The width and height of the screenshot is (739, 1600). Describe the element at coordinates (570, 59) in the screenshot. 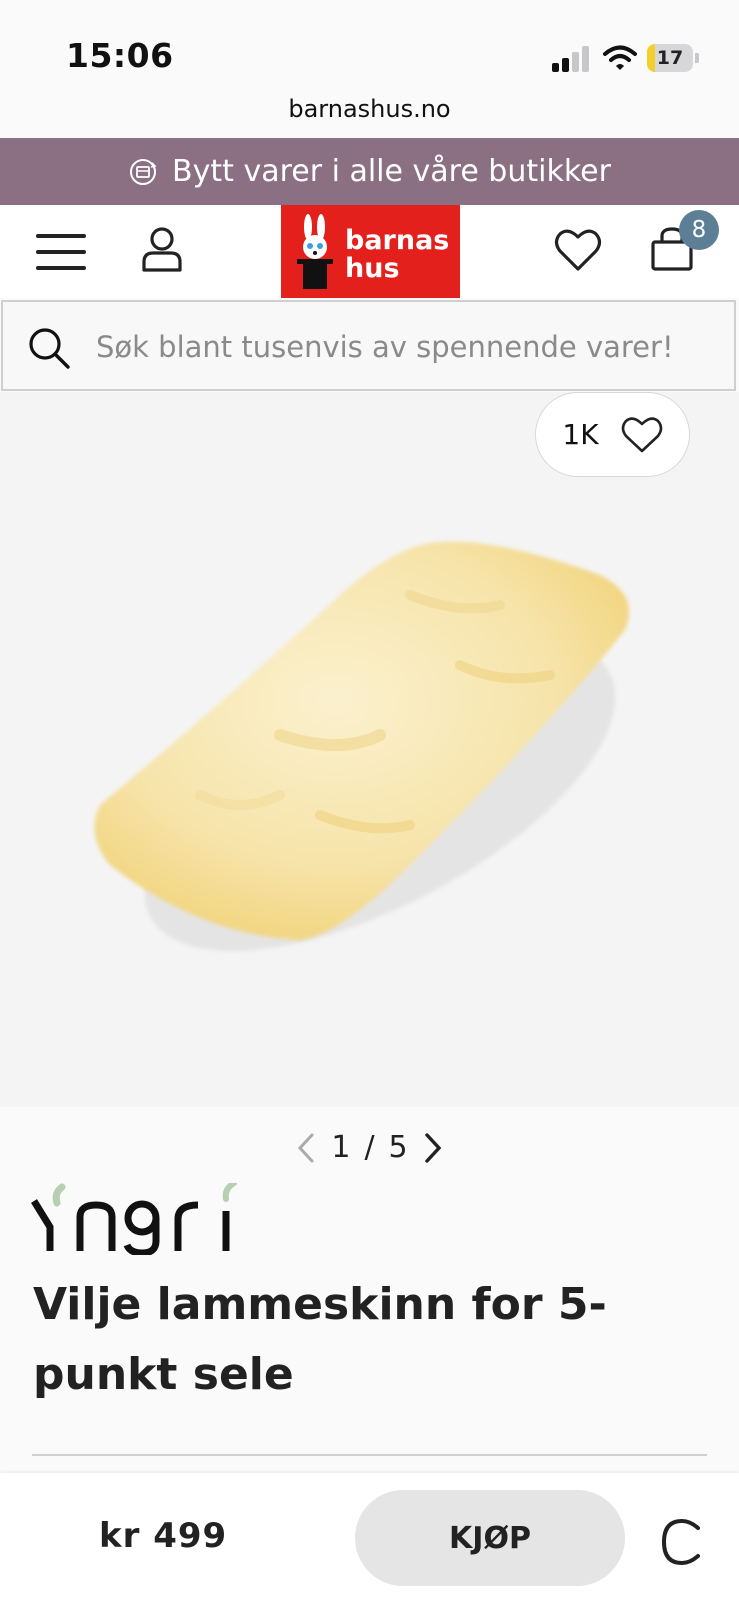

I see `cellular-signal-icon` at that location.